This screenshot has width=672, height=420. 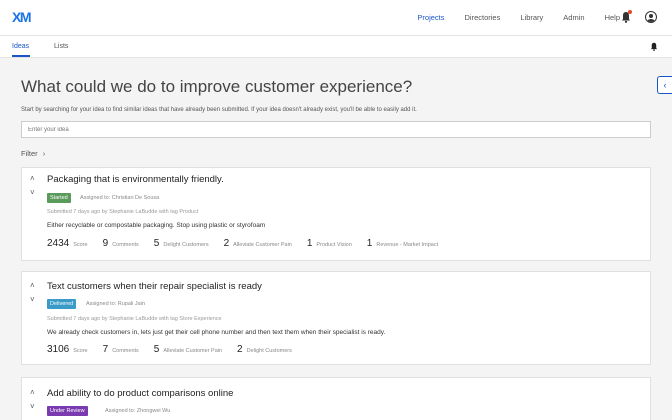 I want to click on nav-projects: Projects, so click(x=430, y=17).